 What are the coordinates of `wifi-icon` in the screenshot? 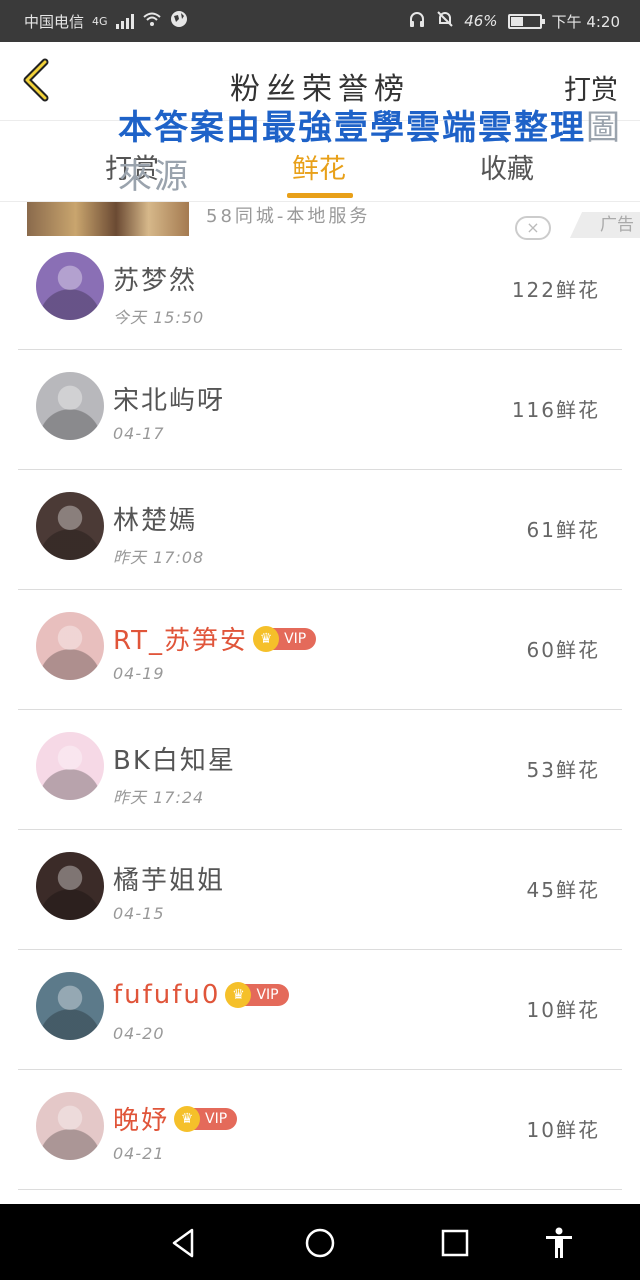 It's located at (152, 21).